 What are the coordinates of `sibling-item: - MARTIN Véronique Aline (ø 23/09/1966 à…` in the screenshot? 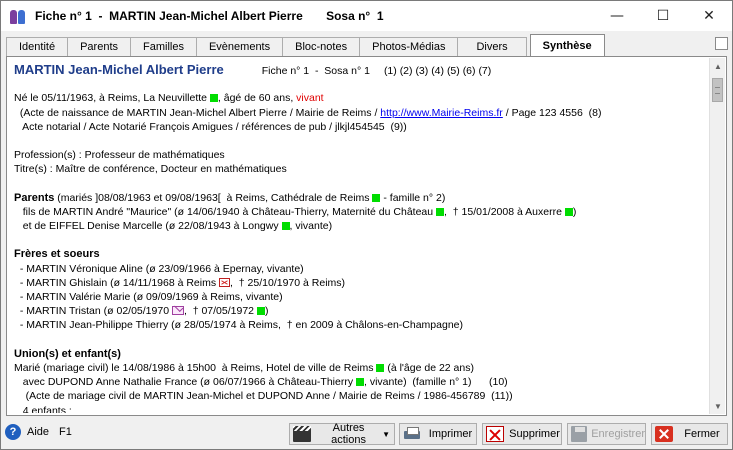 It's located at (361, 269).